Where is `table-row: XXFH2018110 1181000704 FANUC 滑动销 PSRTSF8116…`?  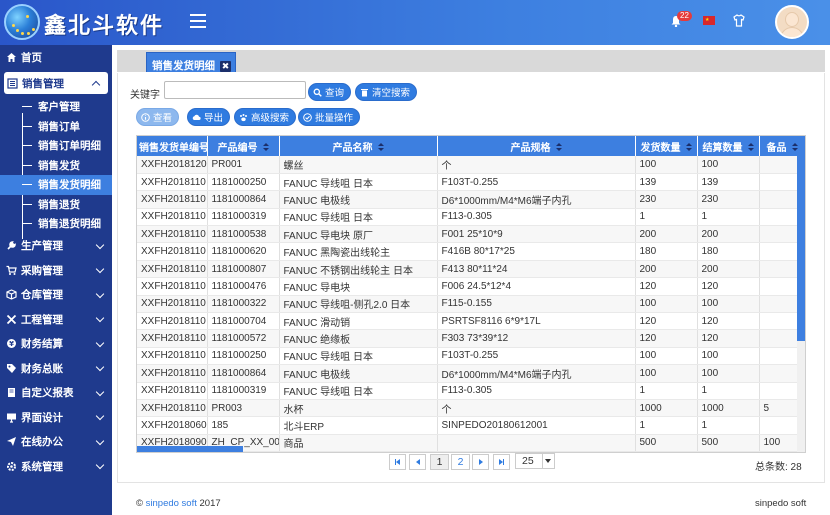
table-row: XXFH2018110 1181000704 FANUC 滑动销 PSRTSF8116… is located at coordinates (471, 321).